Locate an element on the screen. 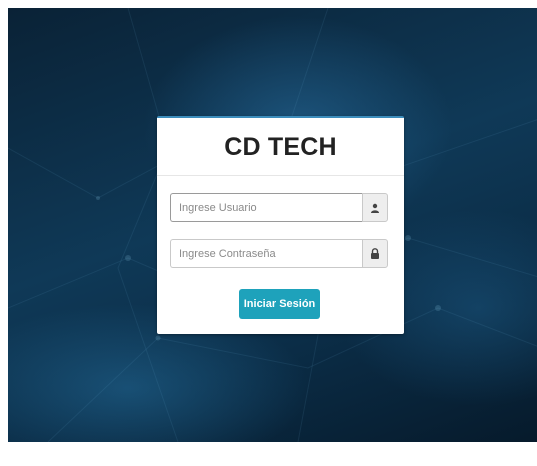 This screenshot has height=466, width=537. brand-title: CD TECH is located at coordinates (280, 147).